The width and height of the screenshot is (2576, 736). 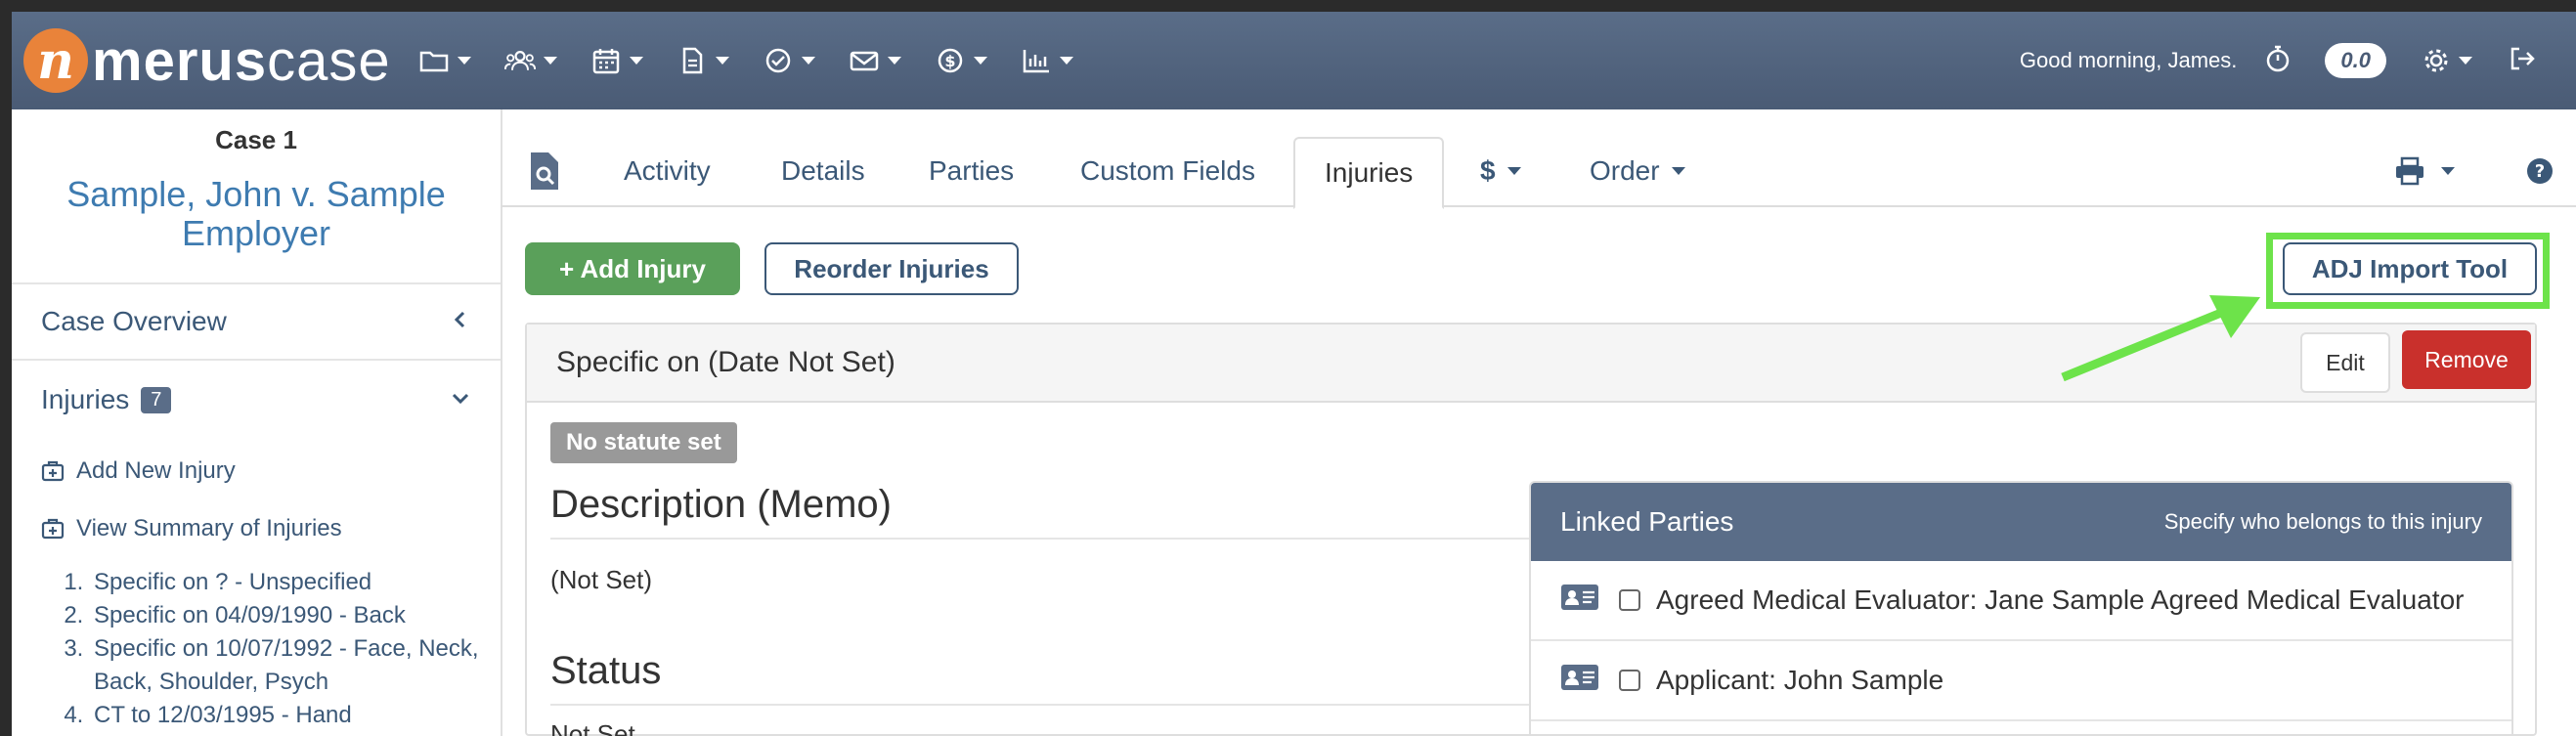 What do you see at coordinates (295, 582) in the screenshot?
I see `injury-list-item: Specific on ? - Unspecified` at bounding box center [295, 582].